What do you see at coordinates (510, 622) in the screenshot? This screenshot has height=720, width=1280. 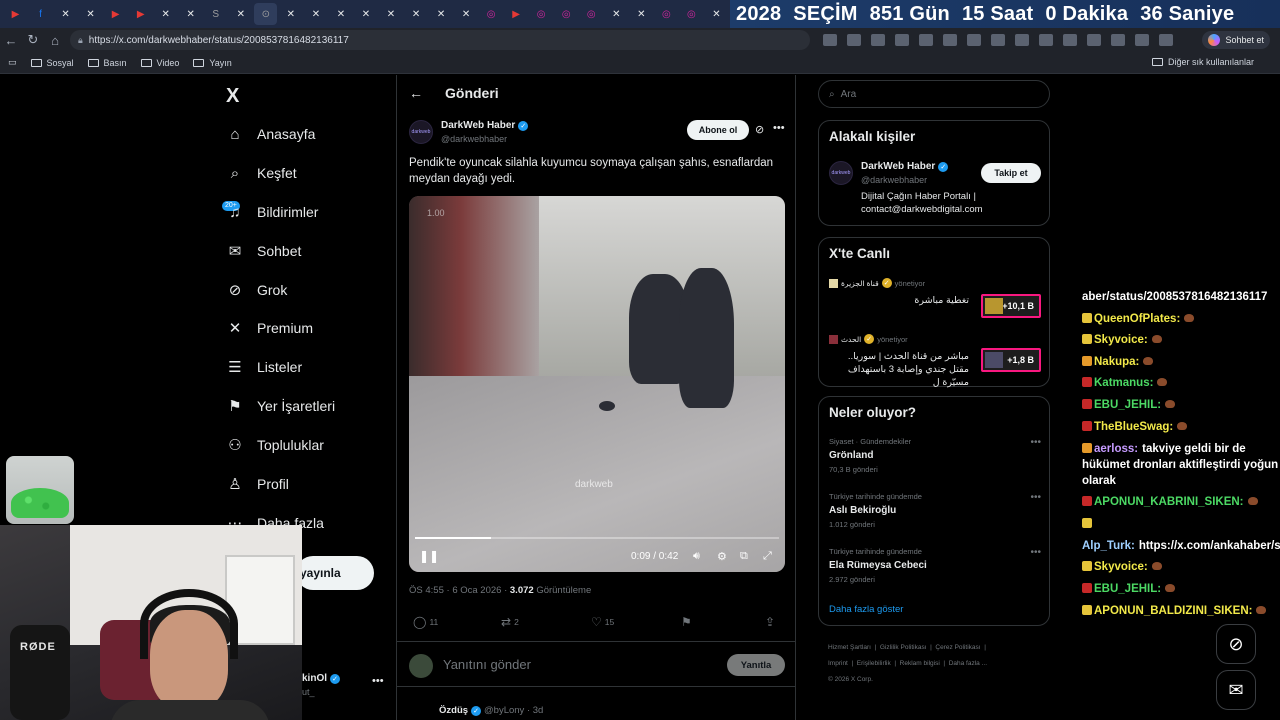 I see `repost-action: ⇄ 2` at bounding box center [510, 622].